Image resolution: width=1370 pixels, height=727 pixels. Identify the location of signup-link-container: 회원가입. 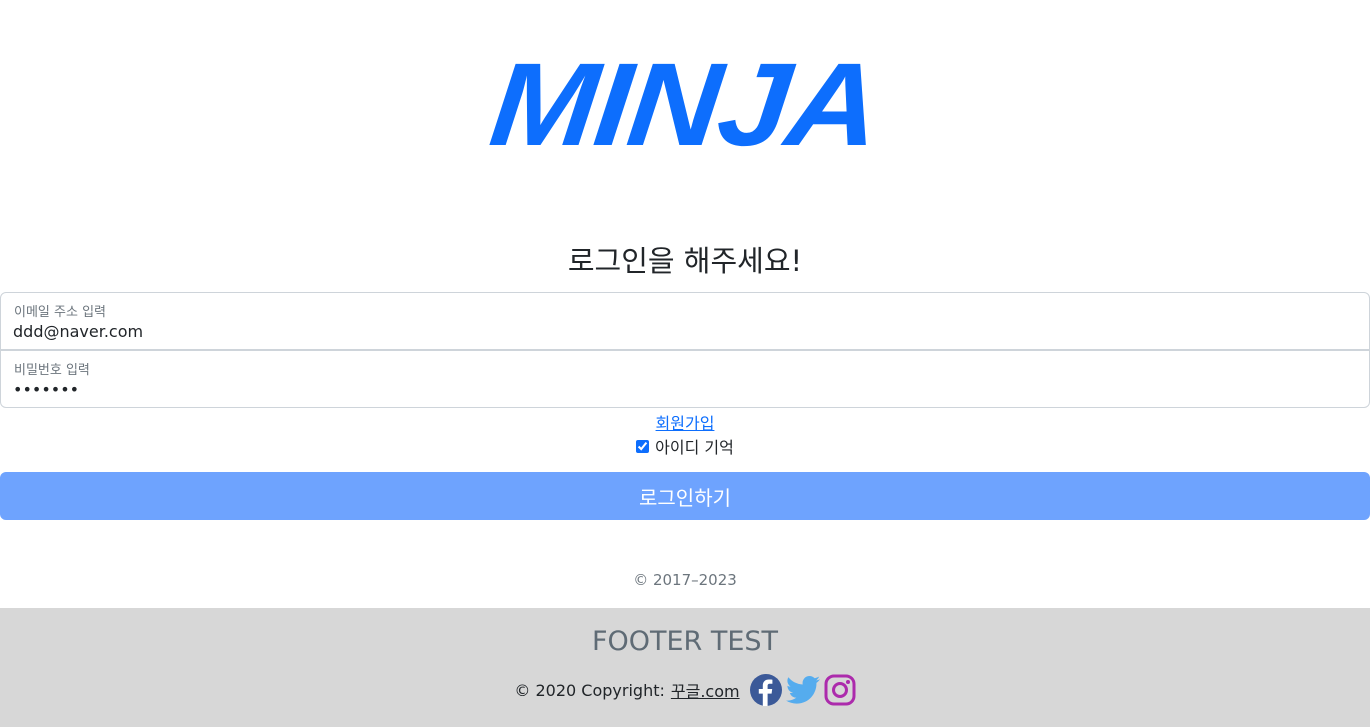
(685, 422).